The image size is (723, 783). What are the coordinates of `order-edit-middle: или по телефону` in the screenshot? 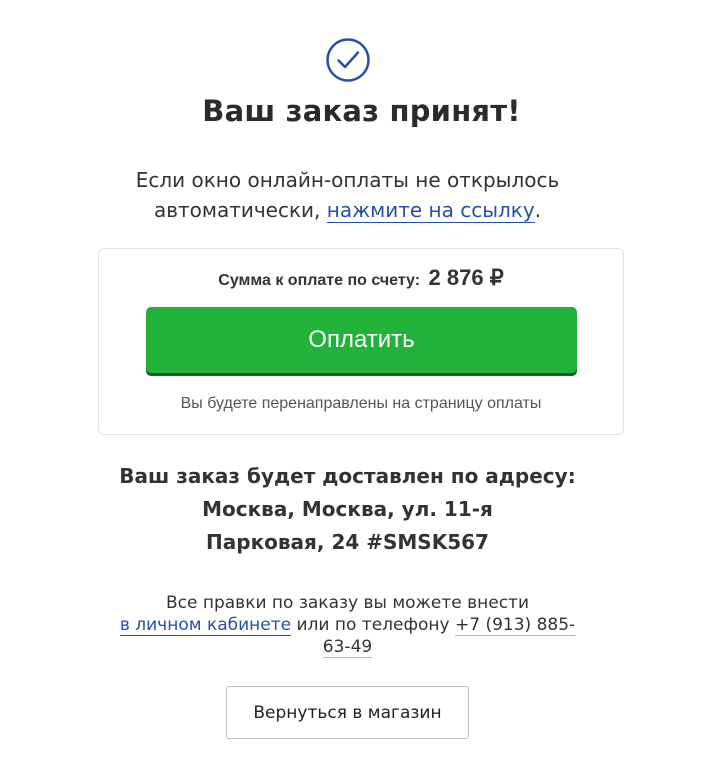 It's located at (373, 625).